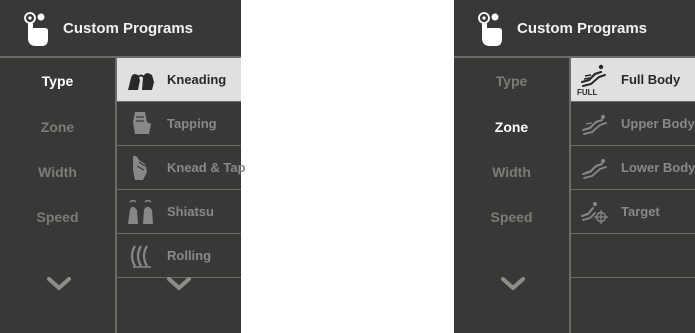 This screenshot has height=333, width=695. Describe the element at coordinates (640, 211) in the screenshot. I see `option-label: Target` at that location.